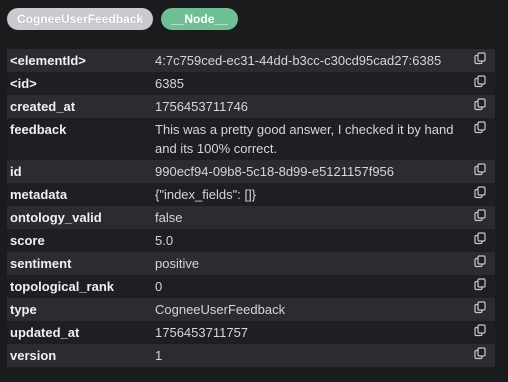 The height and width of the screenshot is (382, 508). Describe the element at coordinates (48, 60) in the screenshot. I see `property-key: <elementId>` at that location.